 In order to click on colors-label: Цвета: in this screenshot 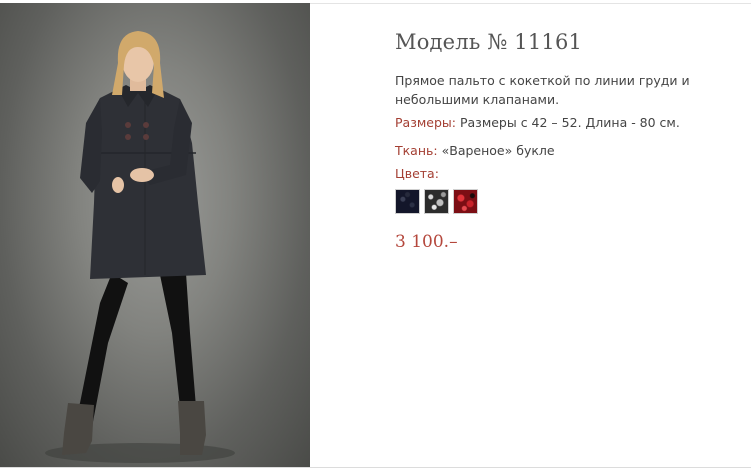, I will do `click(417, 173)`.